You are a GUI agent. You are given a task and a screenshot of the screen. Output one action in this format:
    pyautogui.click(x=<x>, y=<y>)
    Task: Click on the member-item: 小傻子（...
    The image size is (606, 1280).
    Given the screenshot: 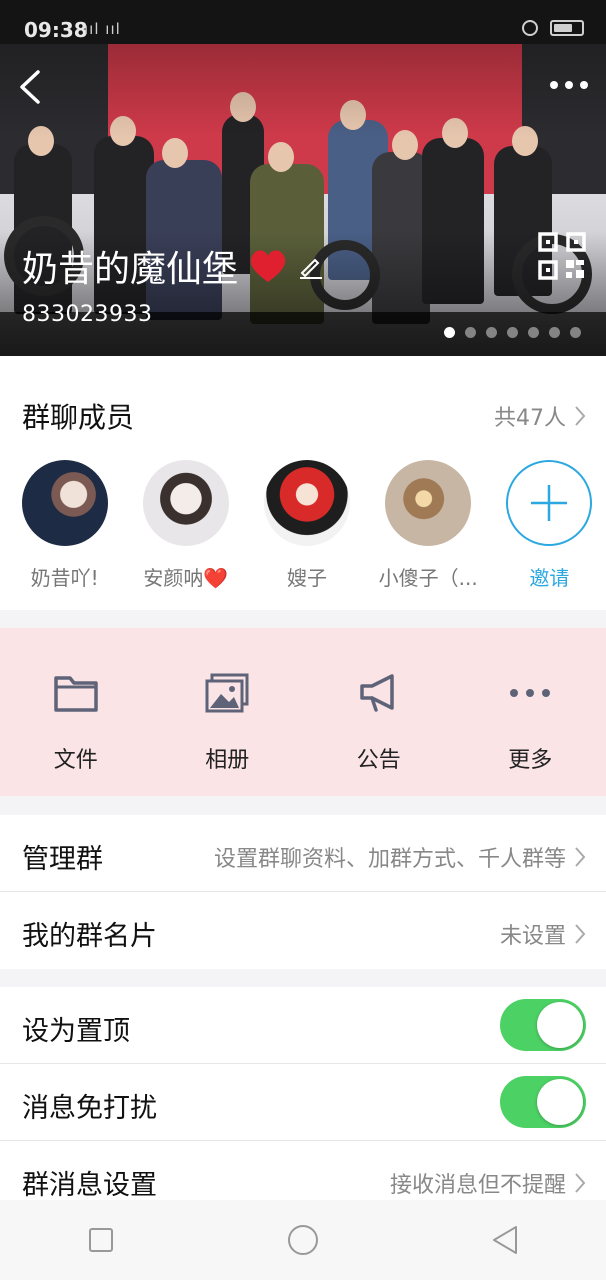 What is the action you would take?
    pyautogui.click(x=428, y=525)
    